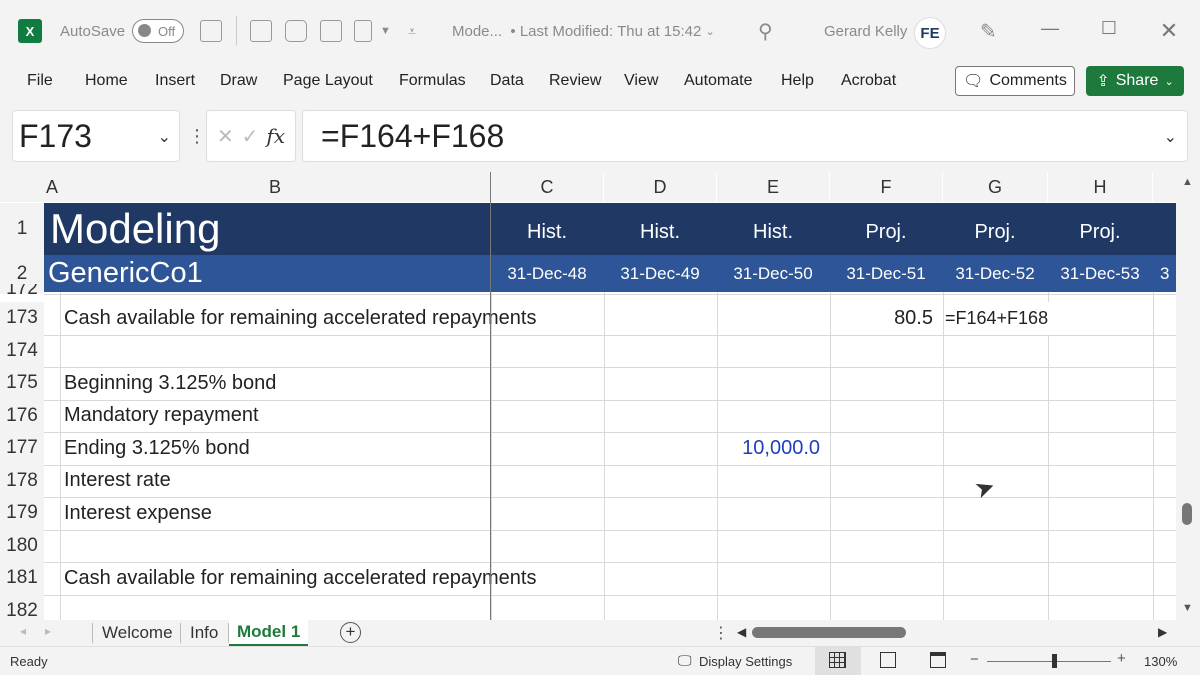  Describe the element at coordinates (1135, 81) in the screenshot. I see `share-button: ⇪ Share ⌄` at that location.